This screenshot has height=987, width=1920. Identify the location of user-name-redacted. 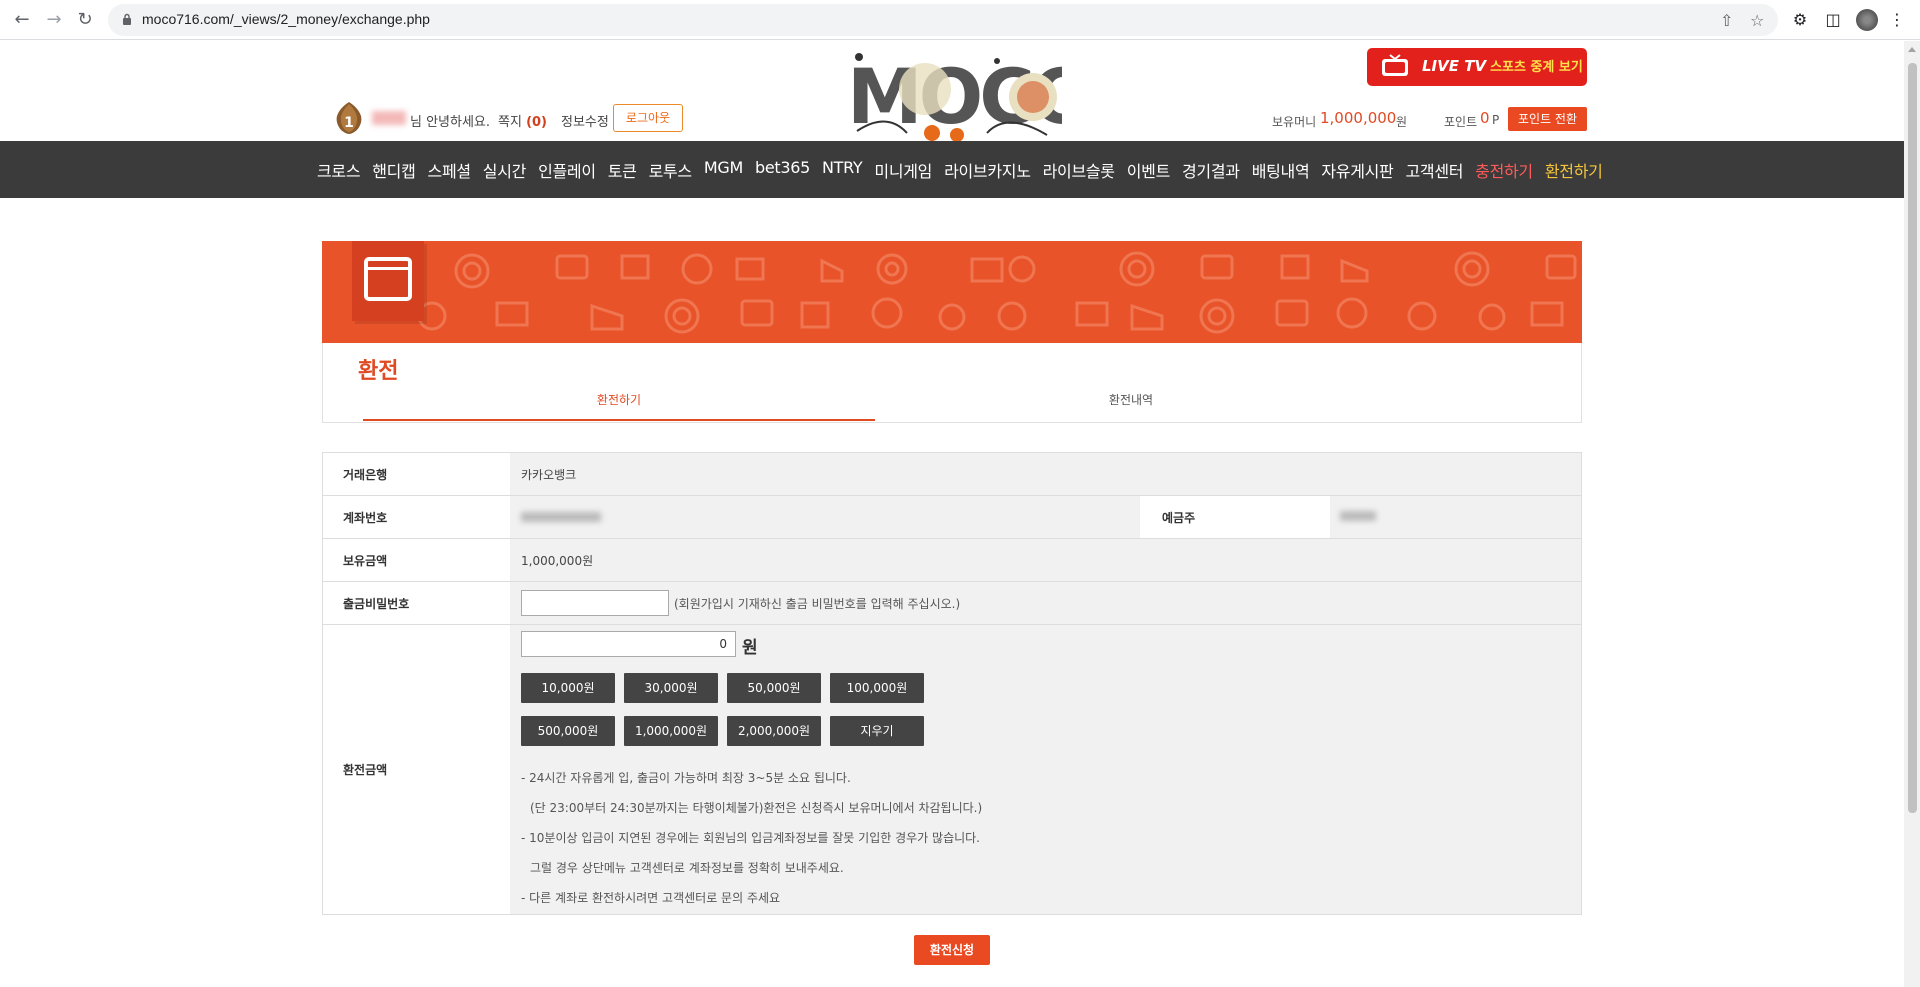
(389, 118).